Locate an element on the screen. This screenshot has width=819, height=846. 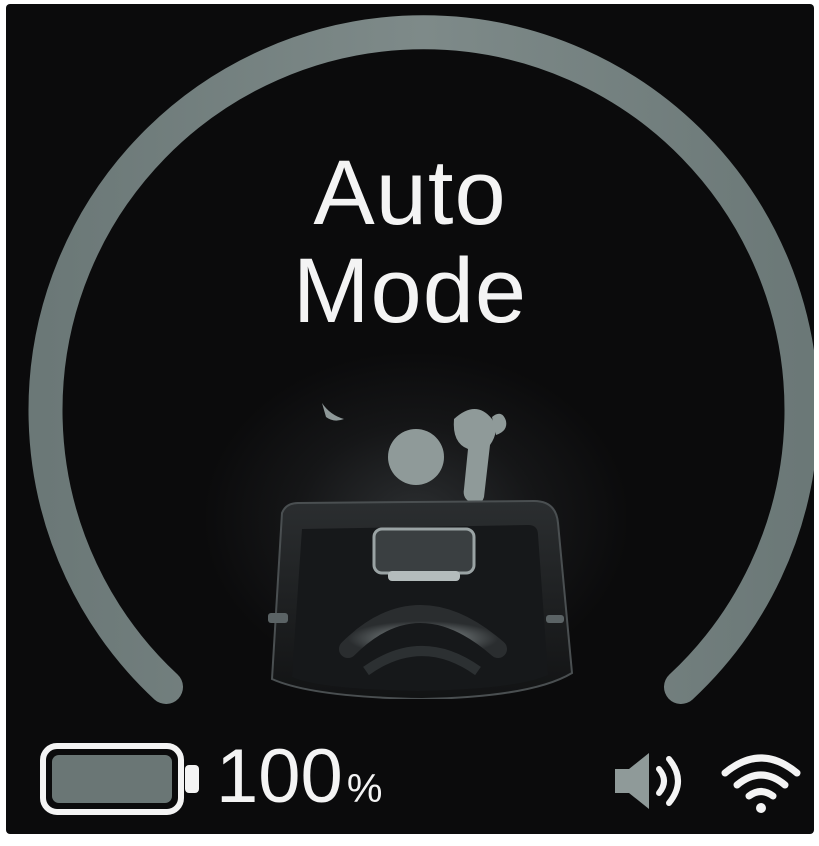
speaker-volume-icon is located at coordinates (651, 781).